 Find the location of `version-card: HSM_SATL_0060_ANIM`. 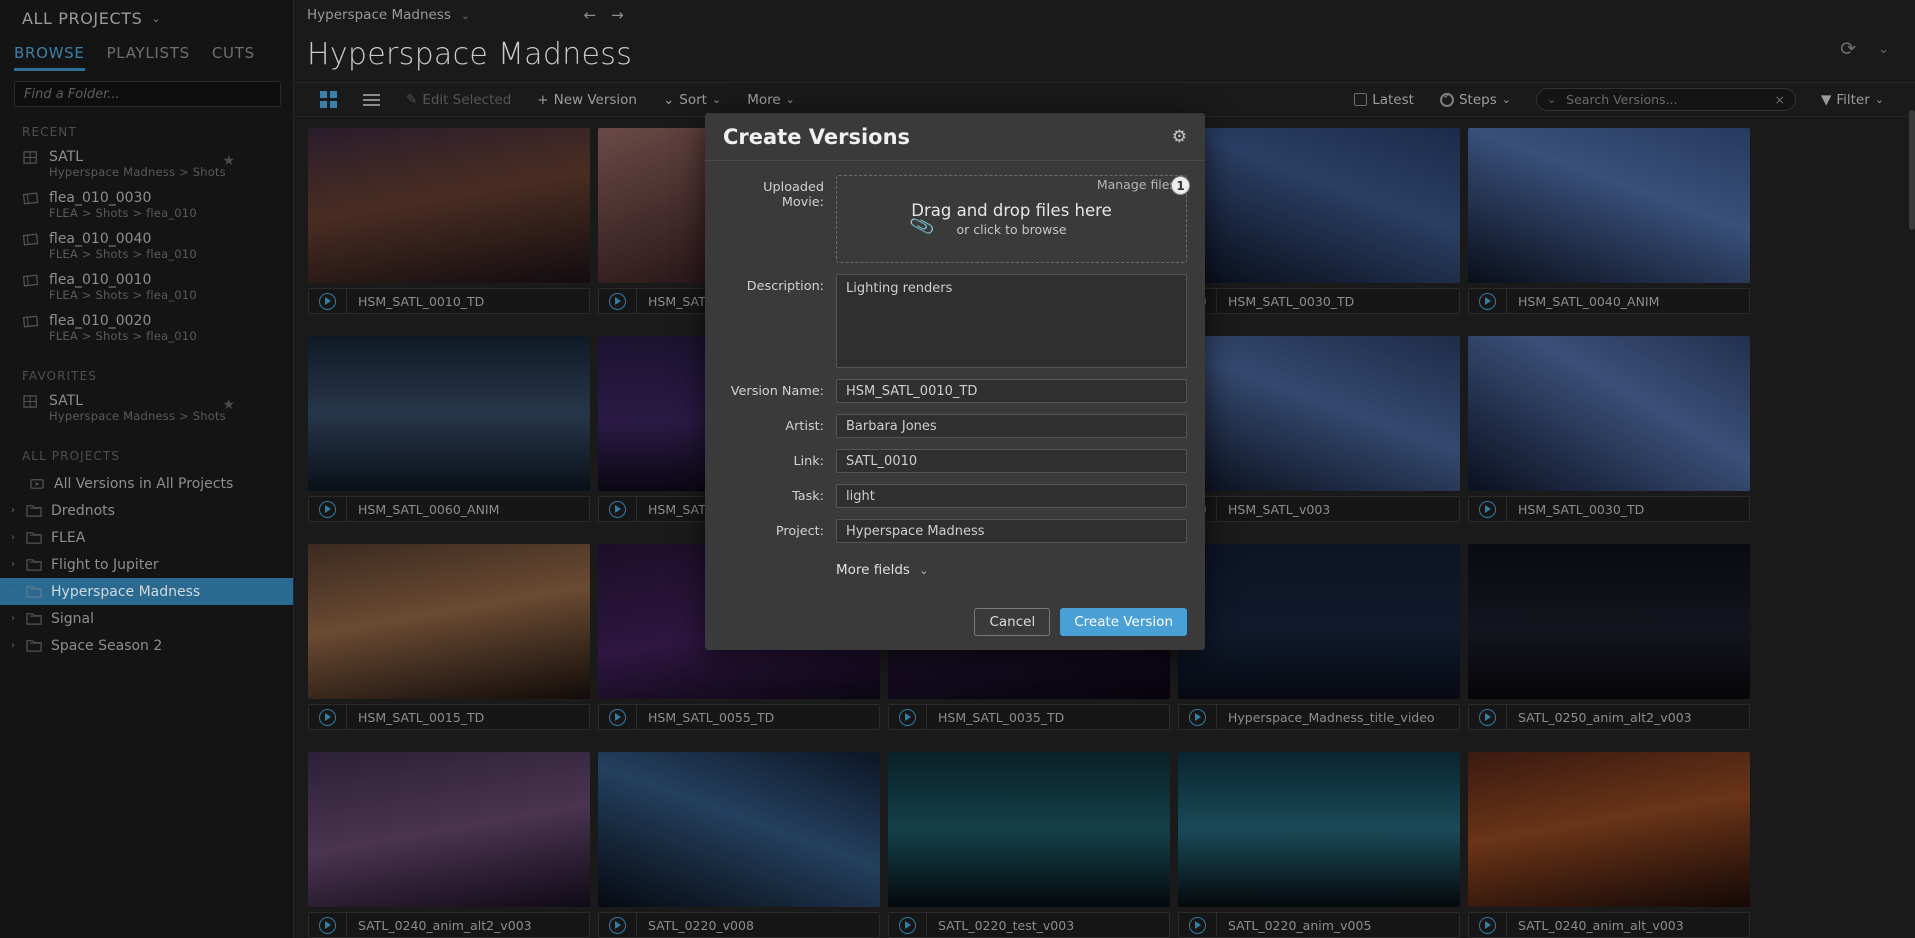

version-card: HSM_SATL_0060_ANIM is located at coordinates (449, 429).